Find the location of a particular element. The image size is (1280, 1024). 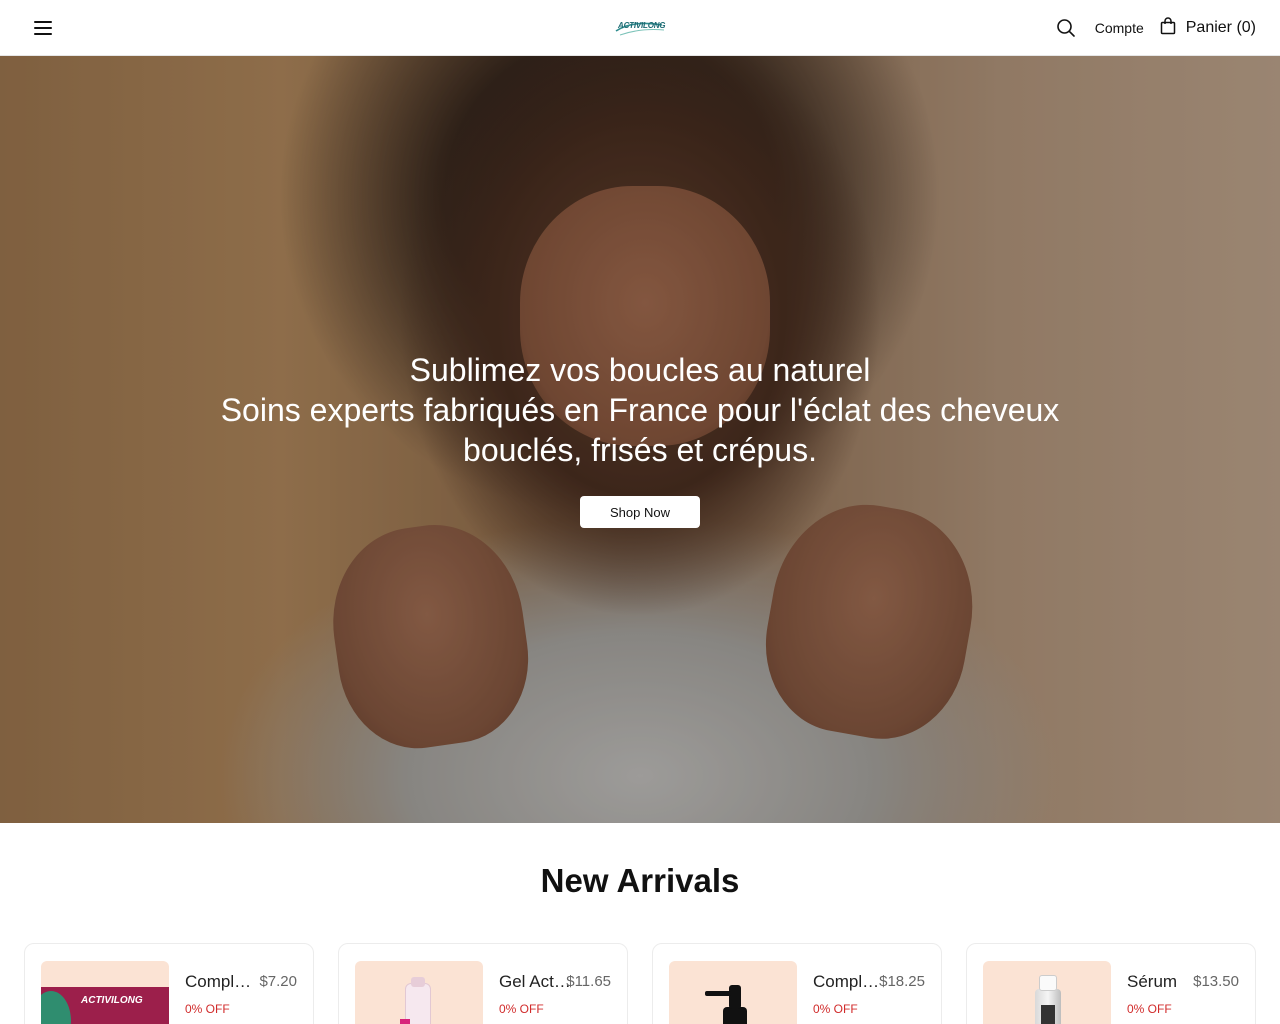

product-price: $18.25 is located at coordinates (902, 981).